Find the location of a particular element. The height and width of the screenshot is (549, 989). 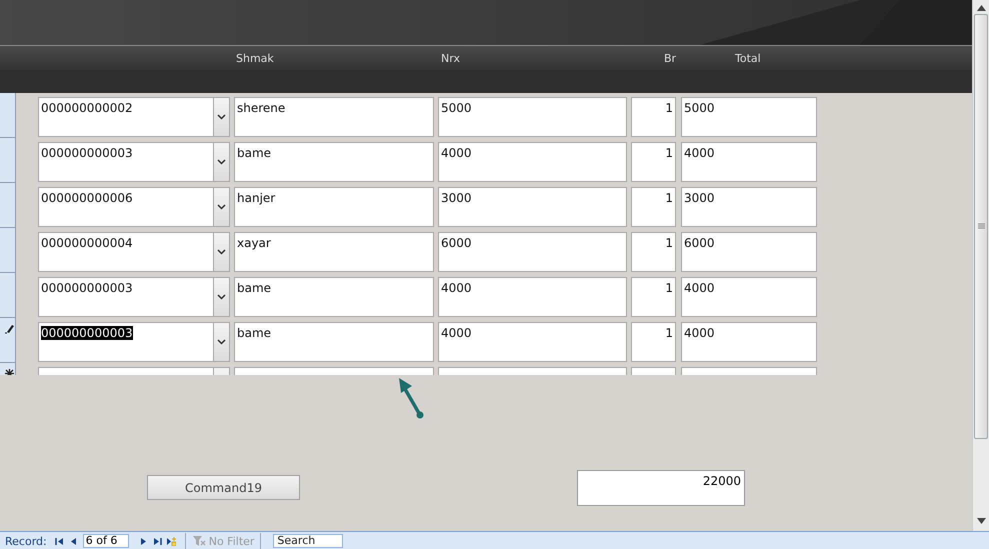

search-field: Search is located at coordinates (308, 541).